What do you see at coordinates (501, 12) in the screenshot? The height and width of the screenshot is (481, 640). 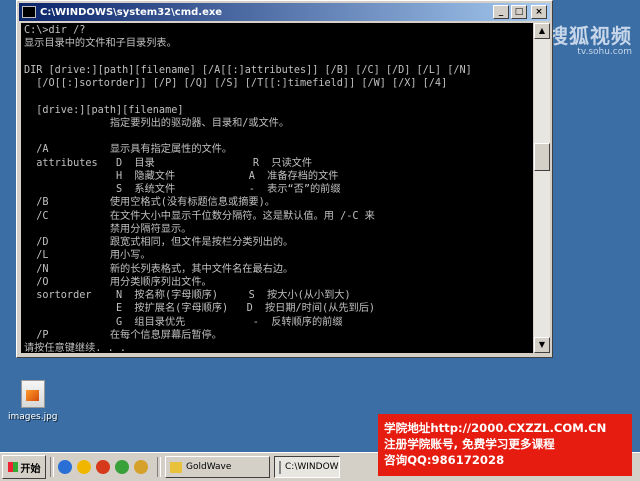 I see `minimize-button: _` at bounding box center [501, 12].